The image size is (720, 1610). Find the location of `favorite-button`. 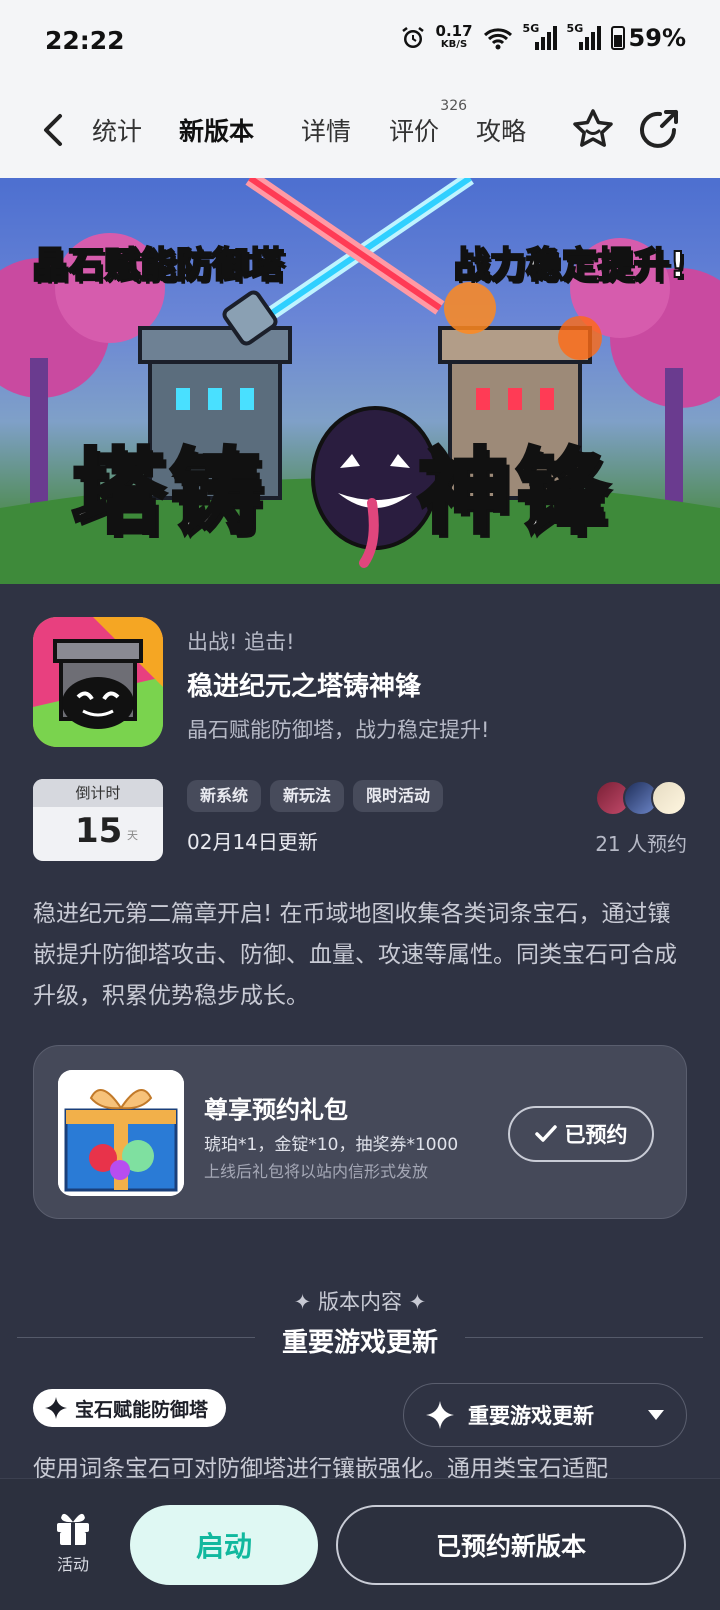

favorite-button is located at coordinates (593, 129).